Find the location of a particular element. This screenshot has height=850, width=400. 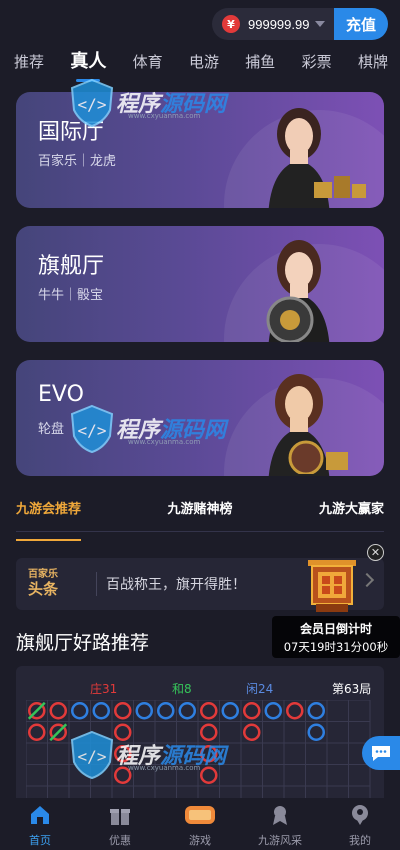

chat-icon is located at coordinates (381, 753).